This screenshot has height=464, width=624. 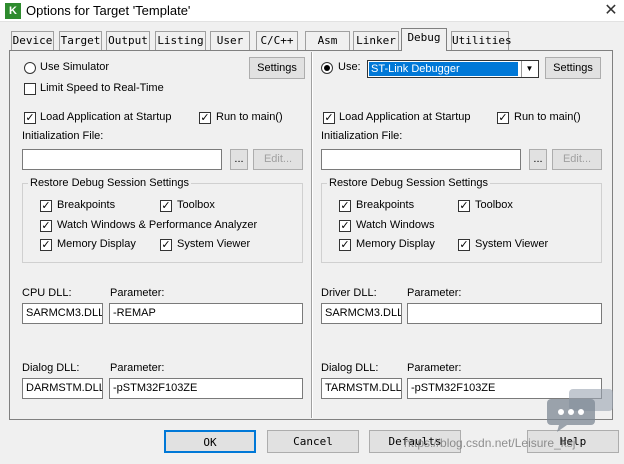 I want to click on title-bar: K Options for Target 'Template' ✕, so click(x=312, y=11).